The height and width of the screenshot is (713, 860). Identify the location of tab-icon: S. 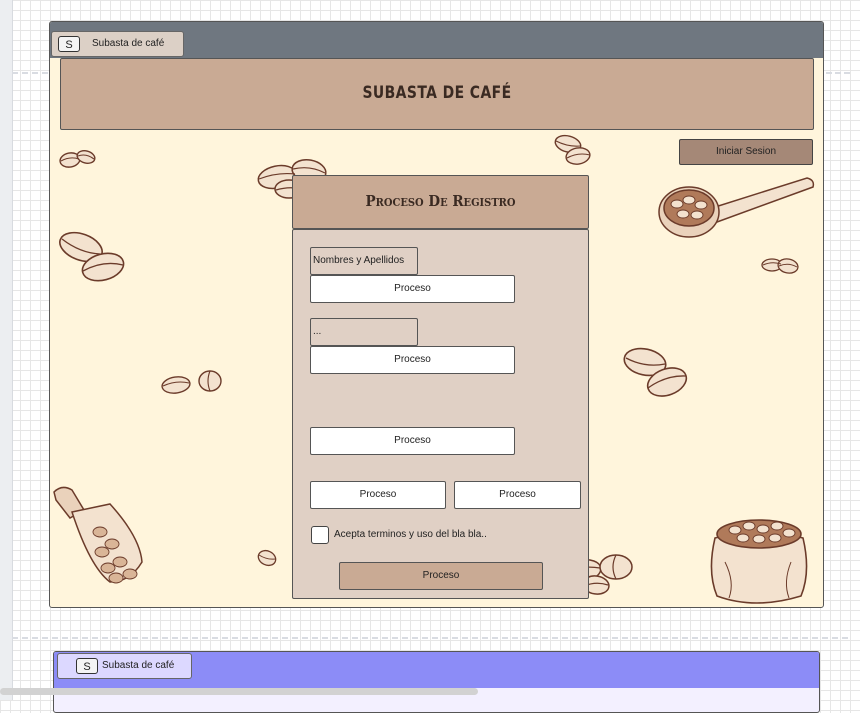
(69, 44).